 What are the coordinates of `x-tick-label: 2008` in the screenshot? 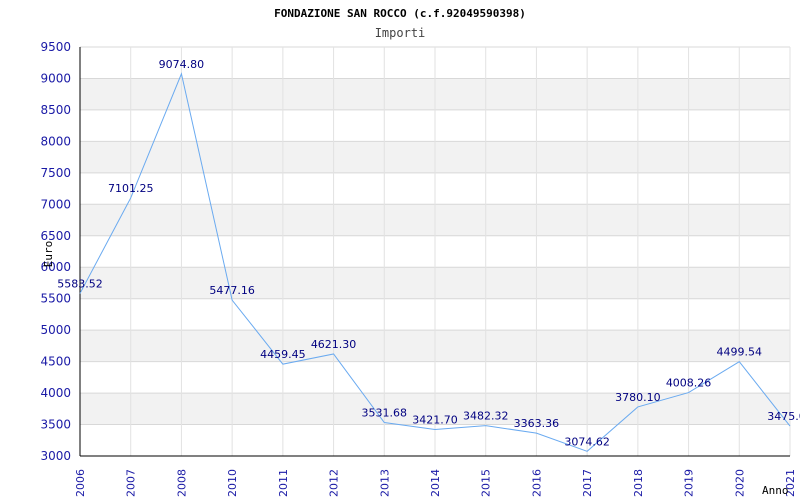 It's located at (181, 483).